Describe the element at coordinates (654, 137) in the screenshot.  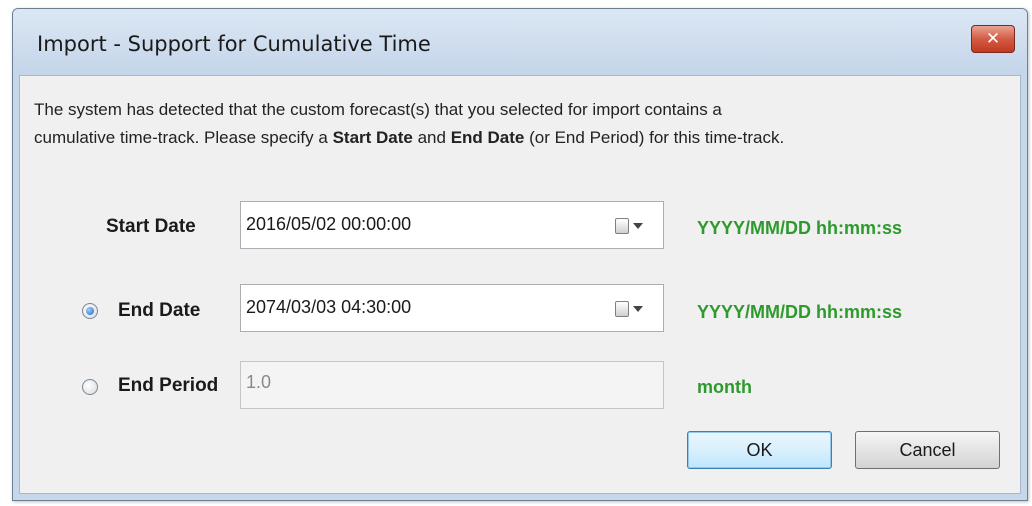
I see `message-text: (or End Period) for this time-track.` at that location.